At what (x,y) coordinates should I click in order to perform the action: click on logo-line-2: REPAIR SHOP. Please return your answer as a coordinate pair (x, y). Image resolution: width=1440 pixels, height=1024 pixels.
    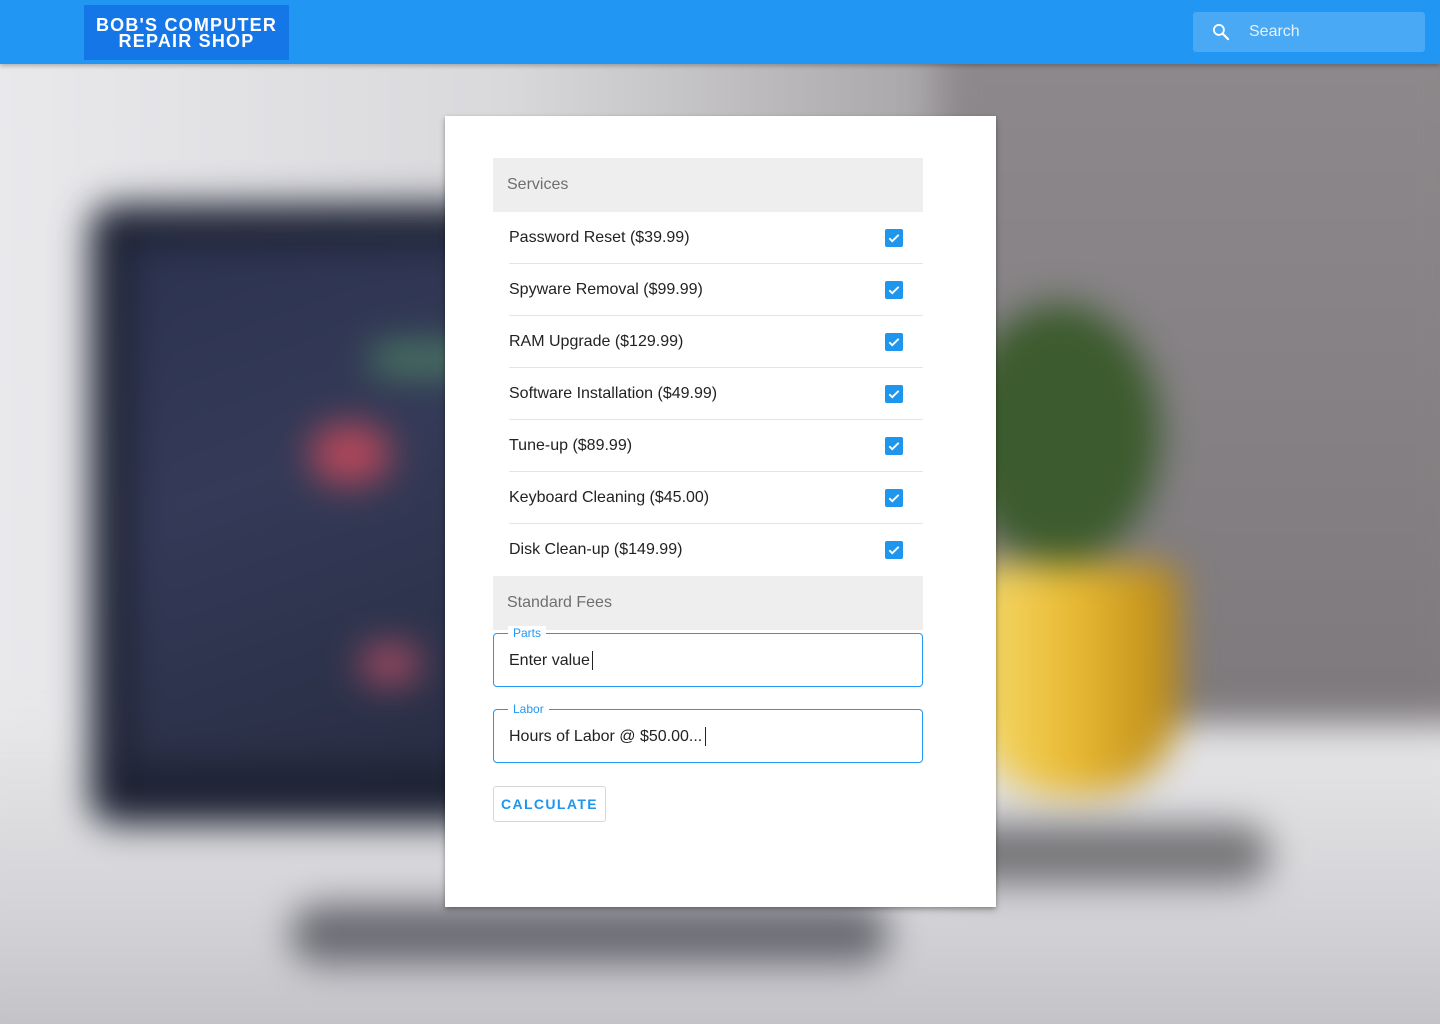
    Looking at the image, I should click on (186, 40).